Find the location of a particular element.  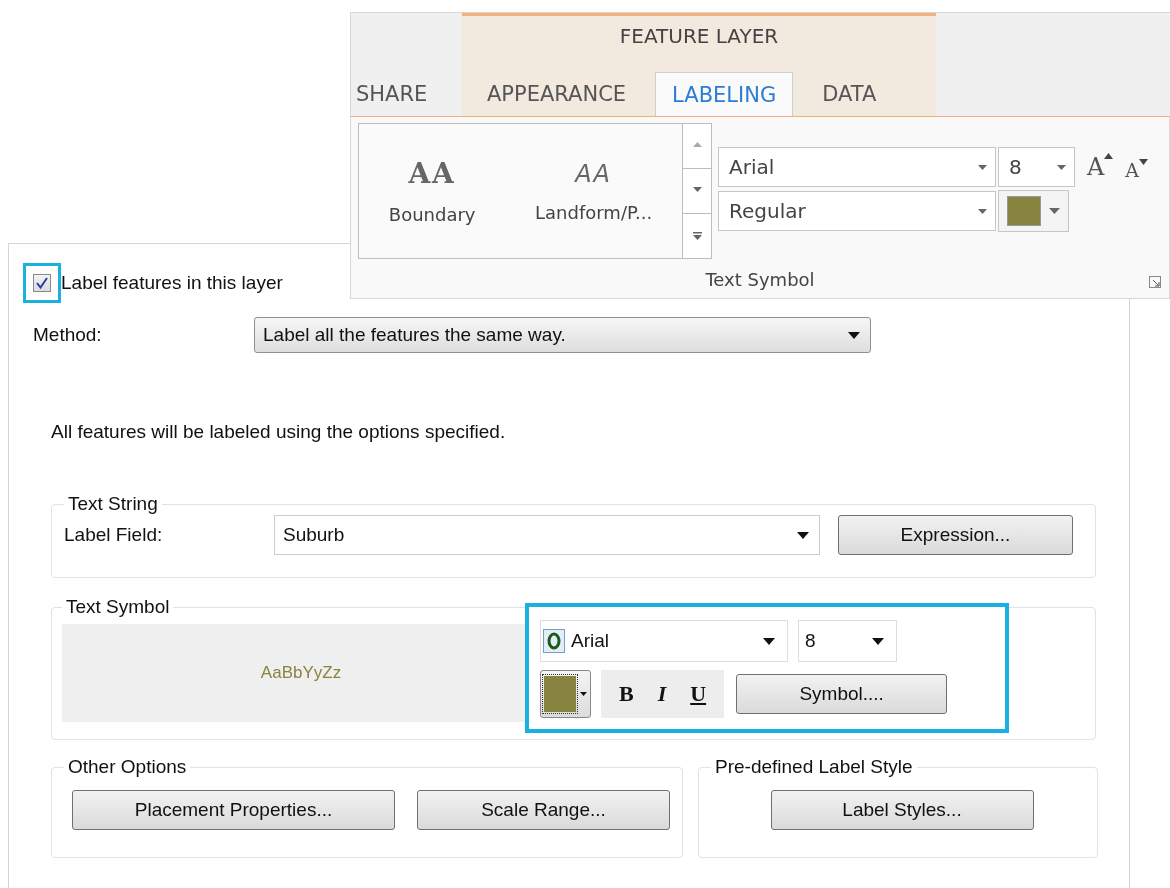

group-title: Pre-defined Label Style is located at coordinates (814, 767).